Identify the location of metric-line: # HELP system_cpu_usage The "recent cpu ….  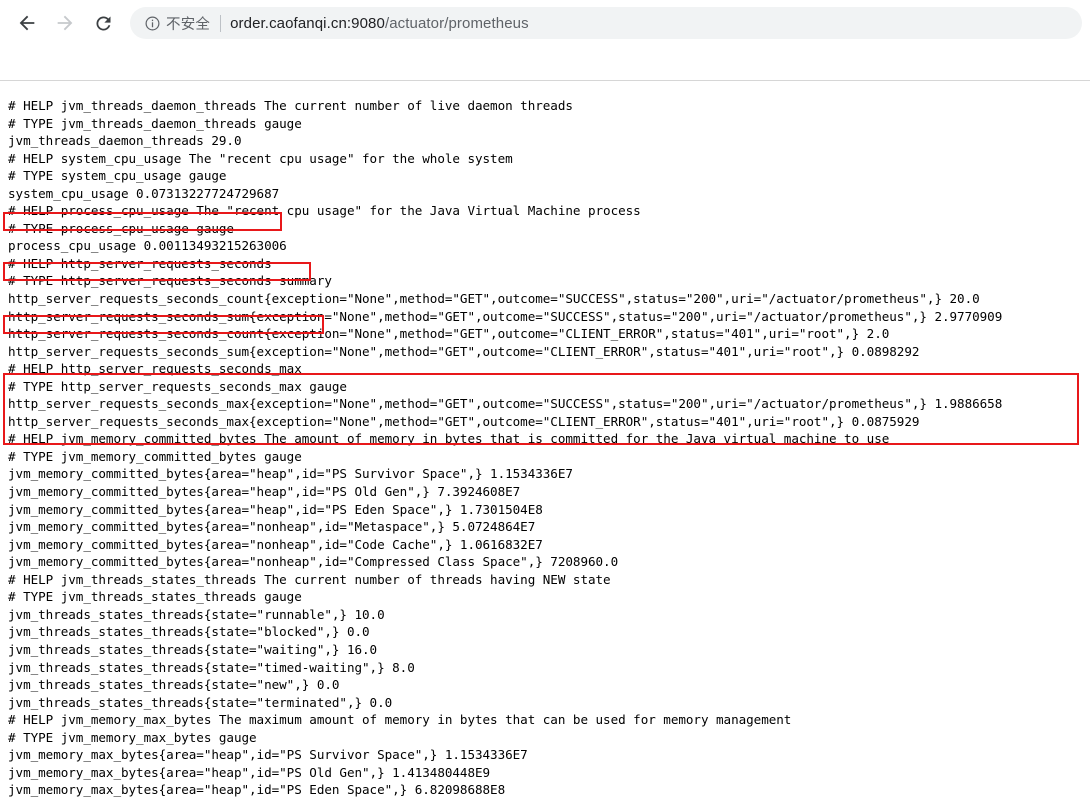
(260, 158).